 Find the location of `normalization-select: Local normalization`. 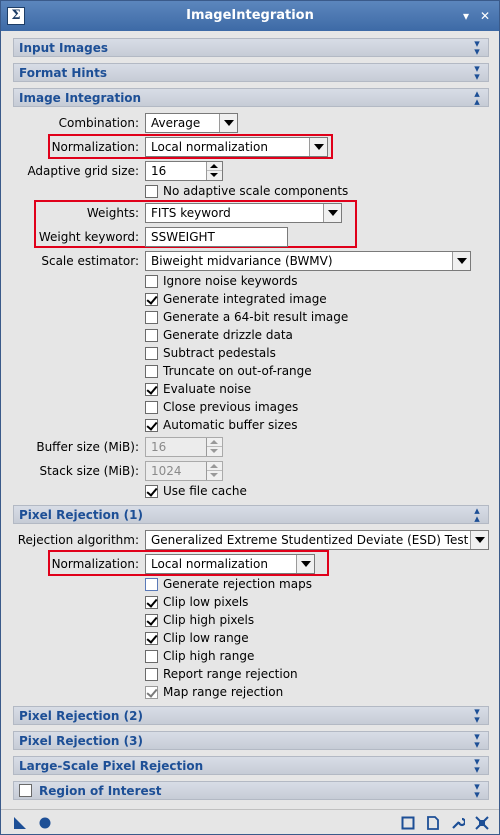

normalization-select: Local normalization is located at coordinates (236, 147).